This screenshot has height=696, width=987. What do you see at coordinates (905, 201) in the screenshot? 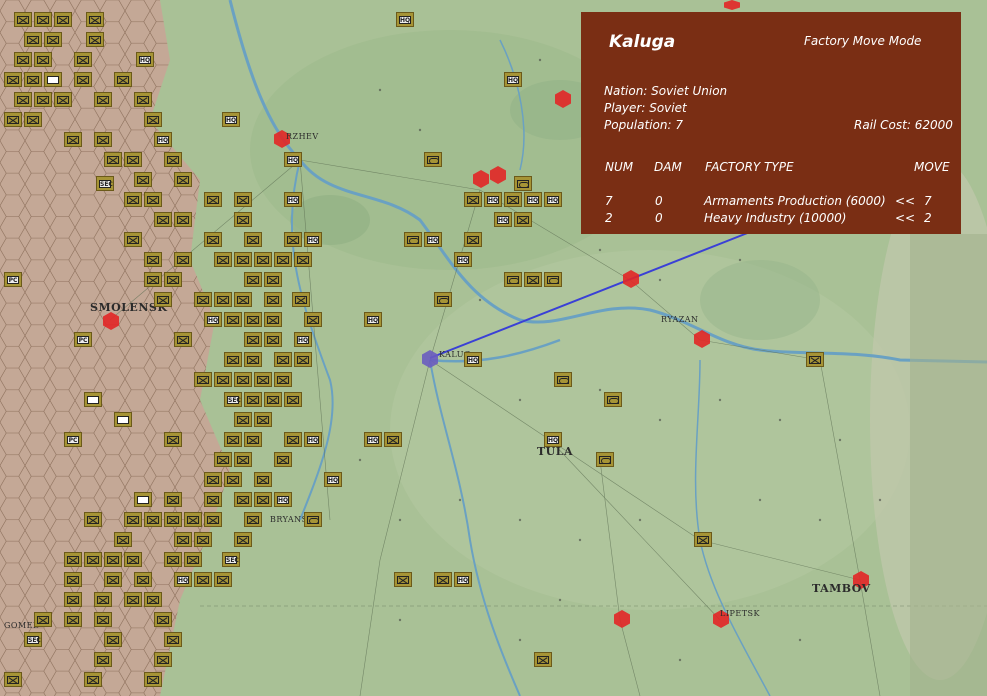
I see `row-1-move-left-button: <<` at bounding box center [905, 201].